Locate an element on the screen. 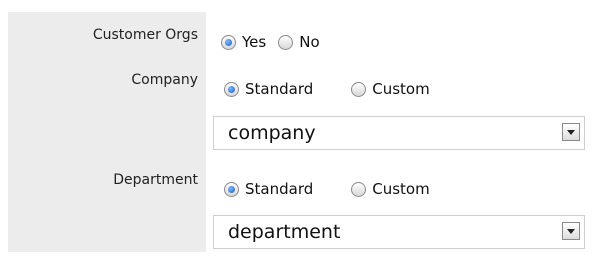  department-standard-radio is located at coordinates (231, 189).